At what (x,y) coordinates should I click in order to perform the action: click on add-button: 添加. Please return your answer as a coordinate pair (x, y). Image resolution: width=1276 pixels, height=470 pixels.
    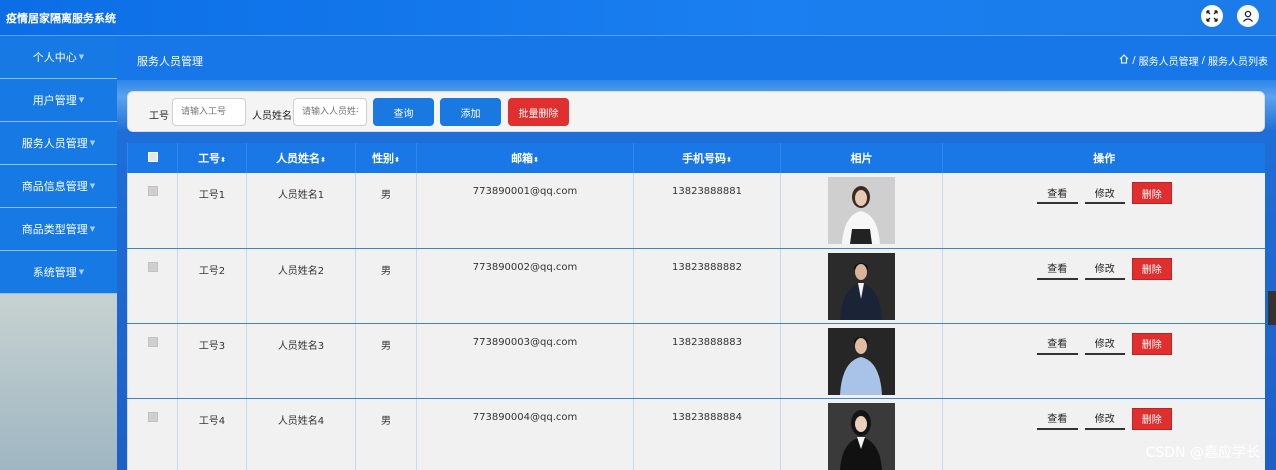
    Looking at the image, I should click on (470, 112).